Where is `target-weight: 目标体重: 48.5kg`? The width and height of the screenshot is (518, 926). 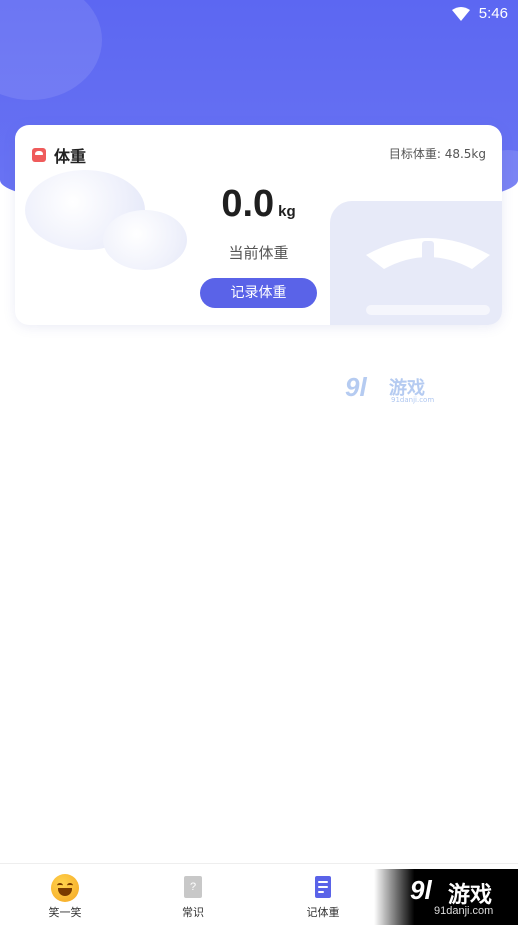 target-weight: 目标体重: 48.5kg is located at coordinates (437, 154).